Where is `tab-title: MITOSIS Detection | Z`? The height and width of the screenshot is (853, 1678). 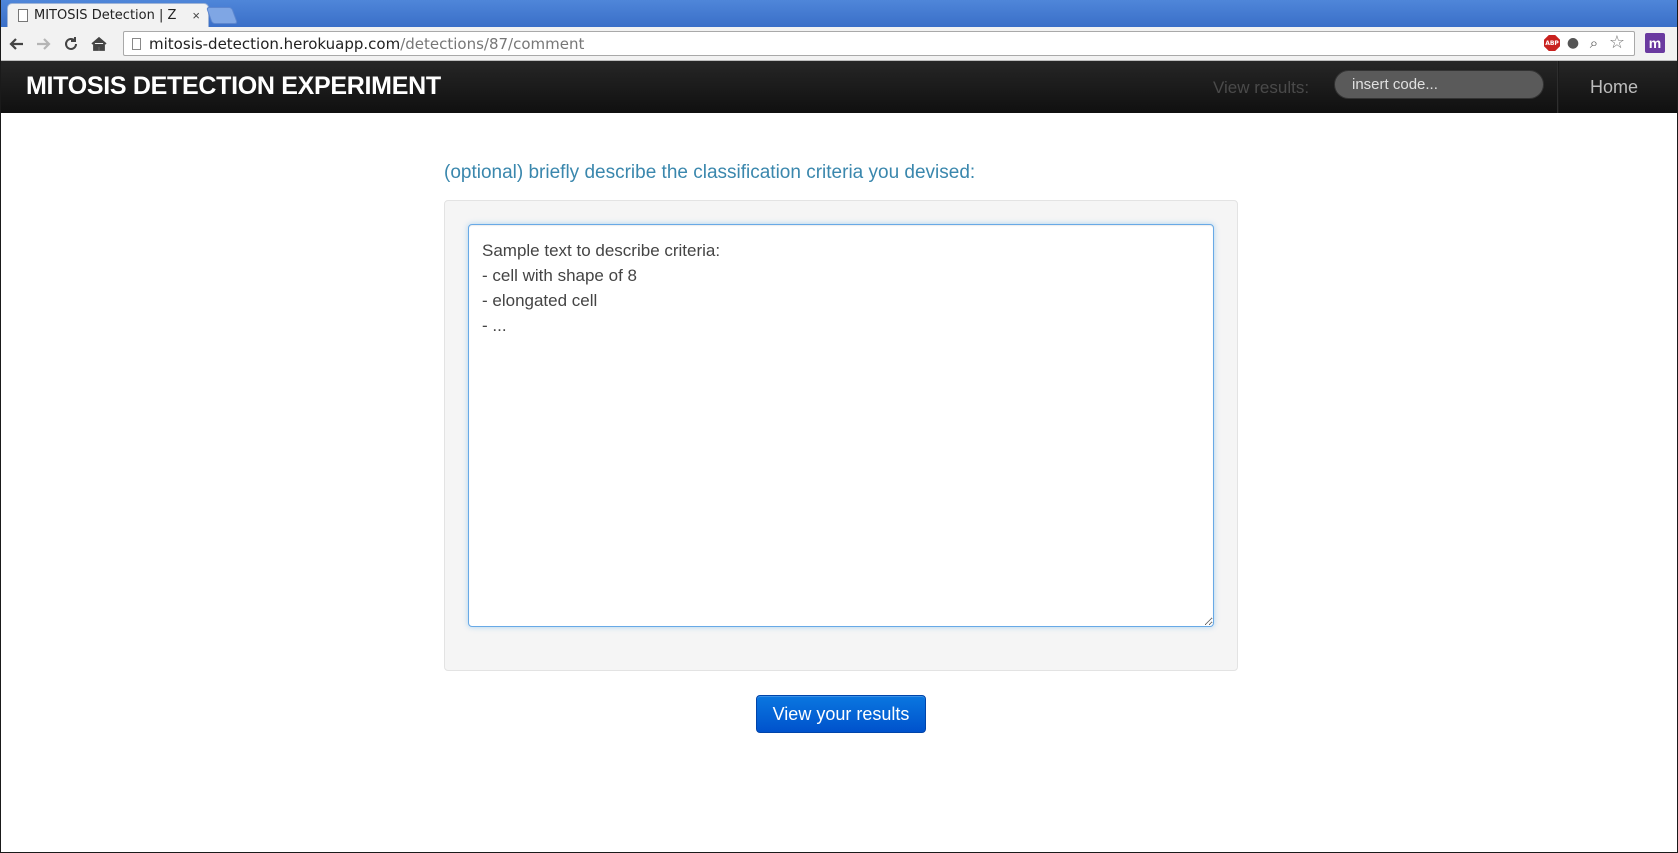
tab-title: MITOSIS Detection | Z is located at coordinates (105, 15).